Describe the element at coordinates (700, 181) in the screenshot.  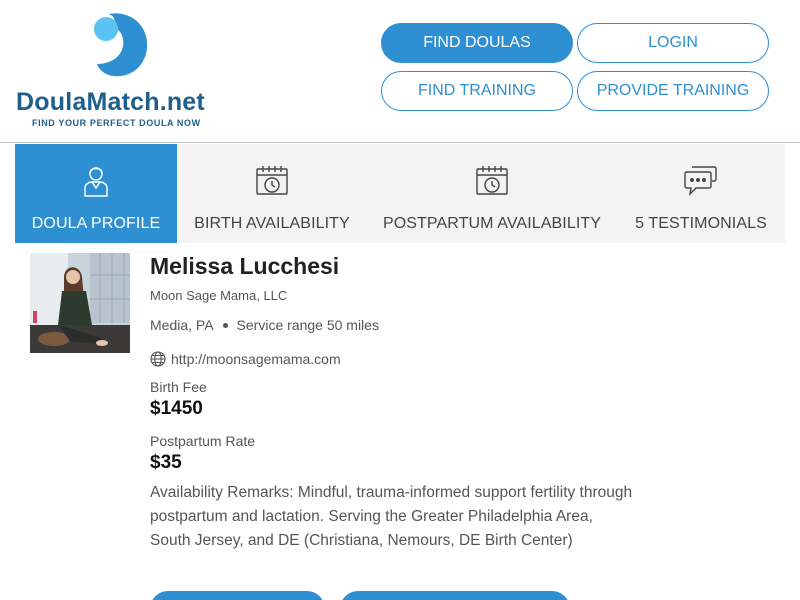
I see `chat-bubbles-icon` at that location.